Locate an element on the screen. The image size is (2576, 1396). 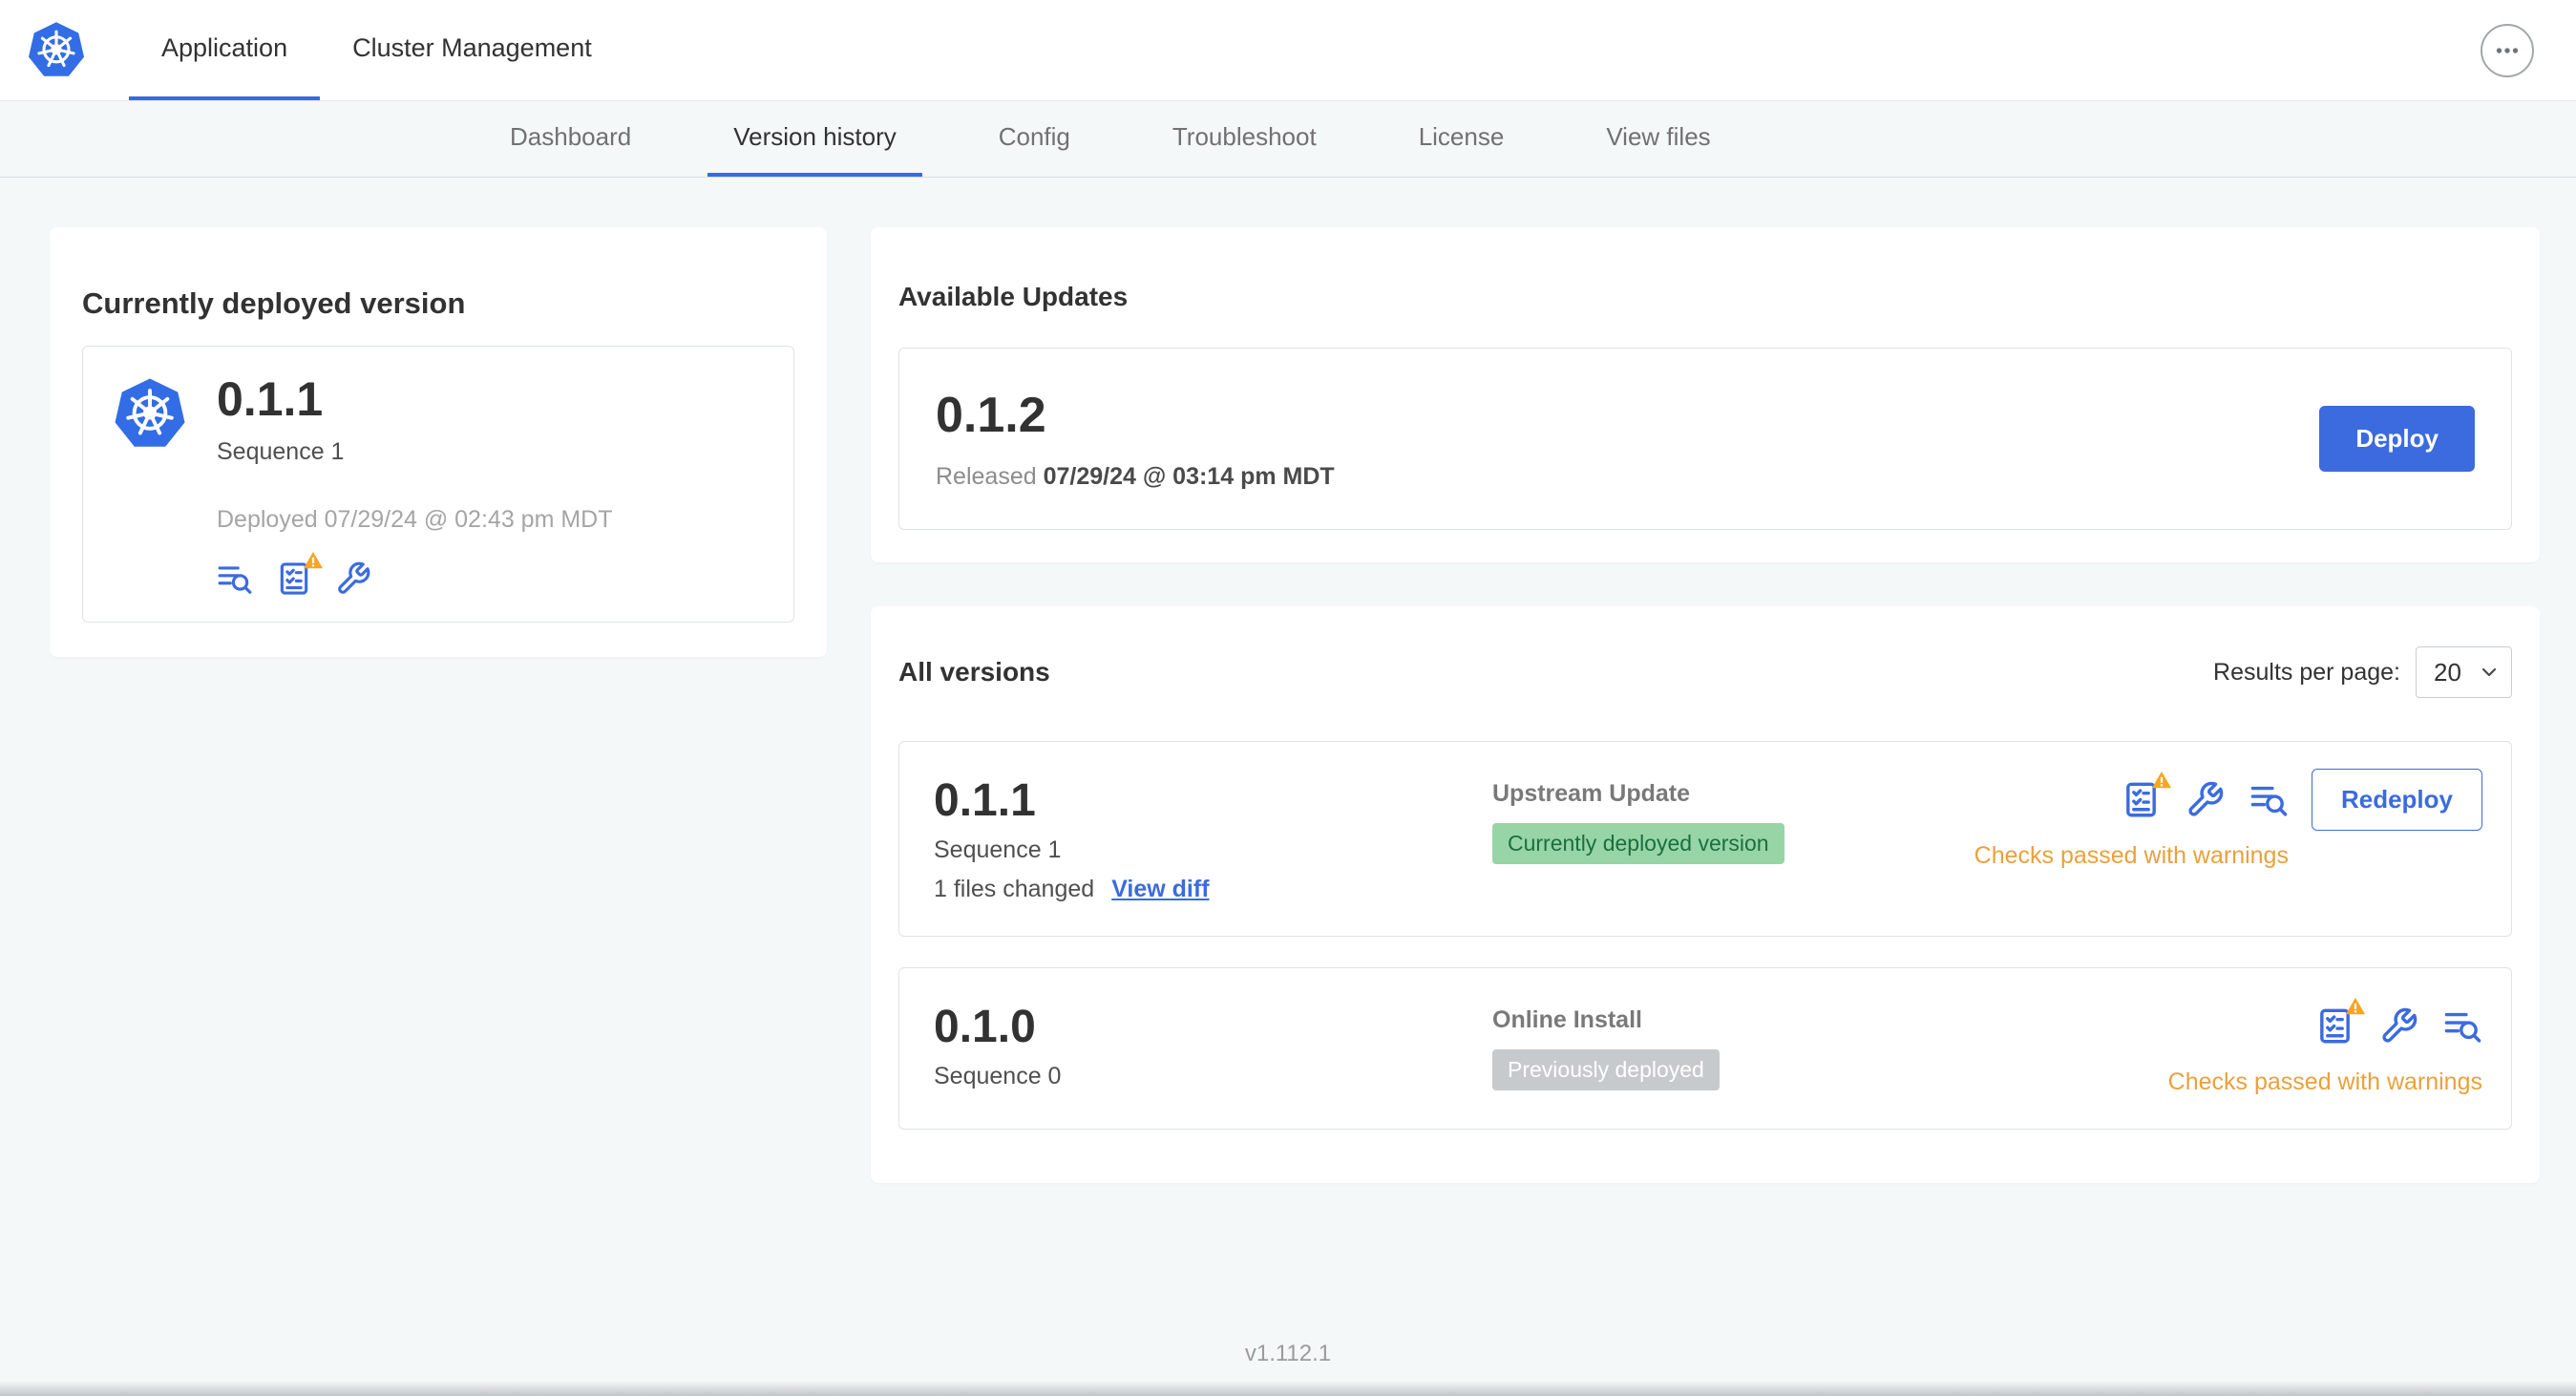
version-number: 0.1.0 is located at coordinates (985, 1026).